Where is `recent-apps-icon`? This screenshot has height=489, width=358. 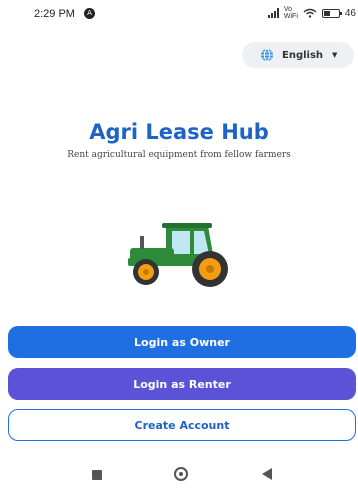
recent-apps-icon is located at coordinates (97, 475).